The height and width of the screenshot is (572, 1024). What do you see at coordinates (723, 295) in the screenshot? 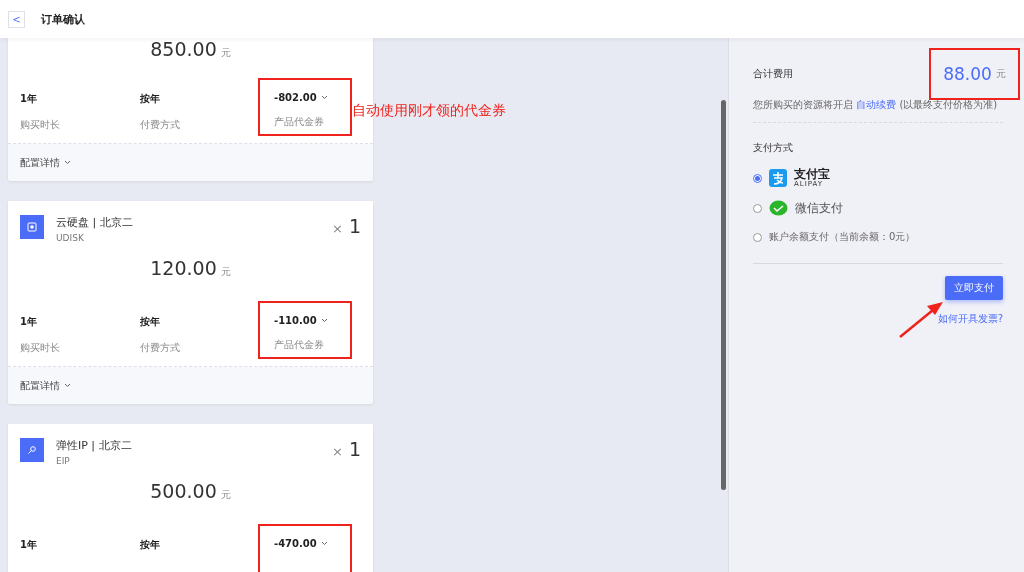
I see `scrollbar-thumb` at bounding box center [723, 295].